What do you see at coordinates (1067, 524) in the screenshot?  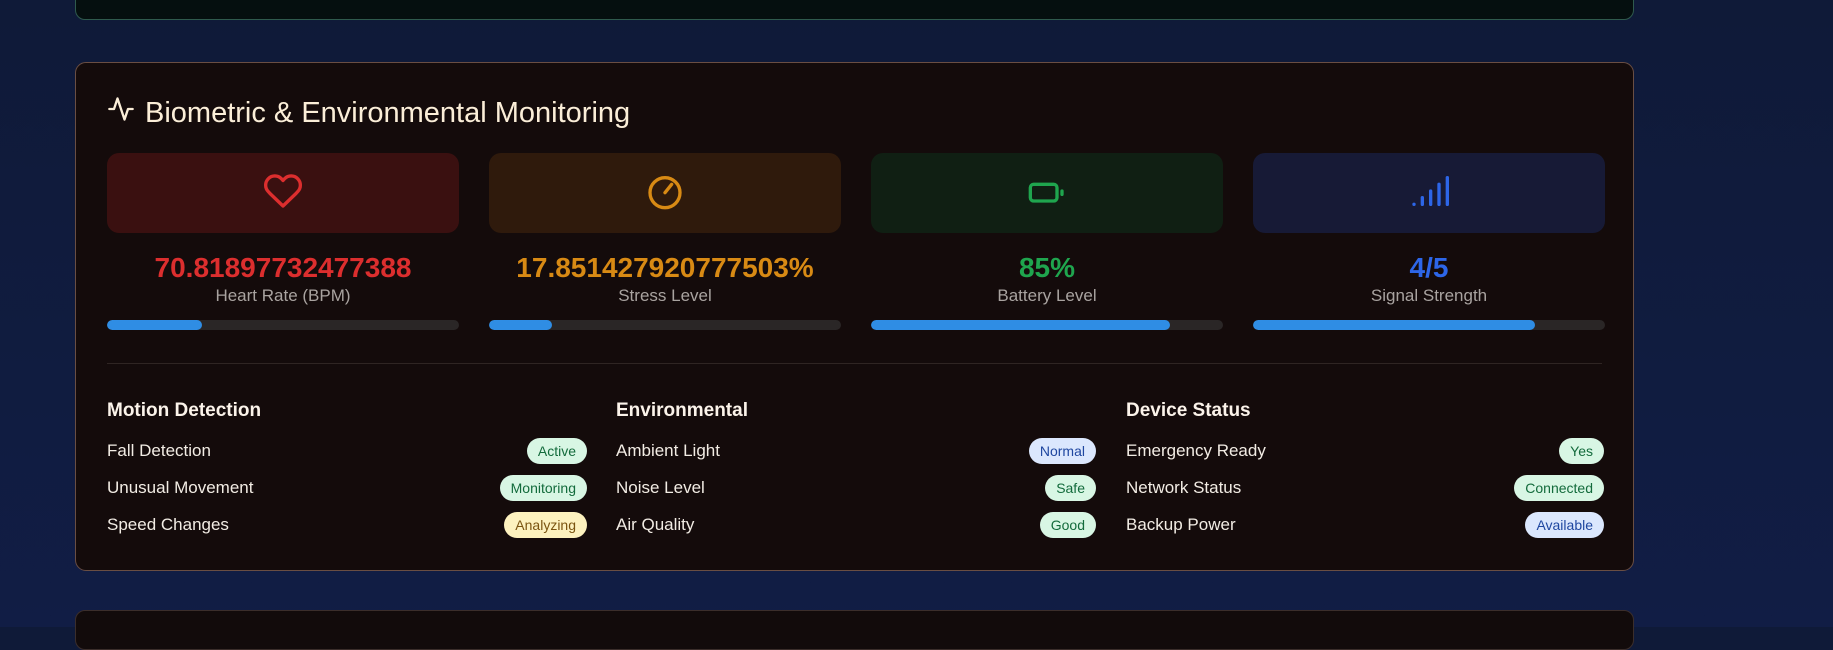 I see `status-badge: Good` at bounding box center [1067, 524].